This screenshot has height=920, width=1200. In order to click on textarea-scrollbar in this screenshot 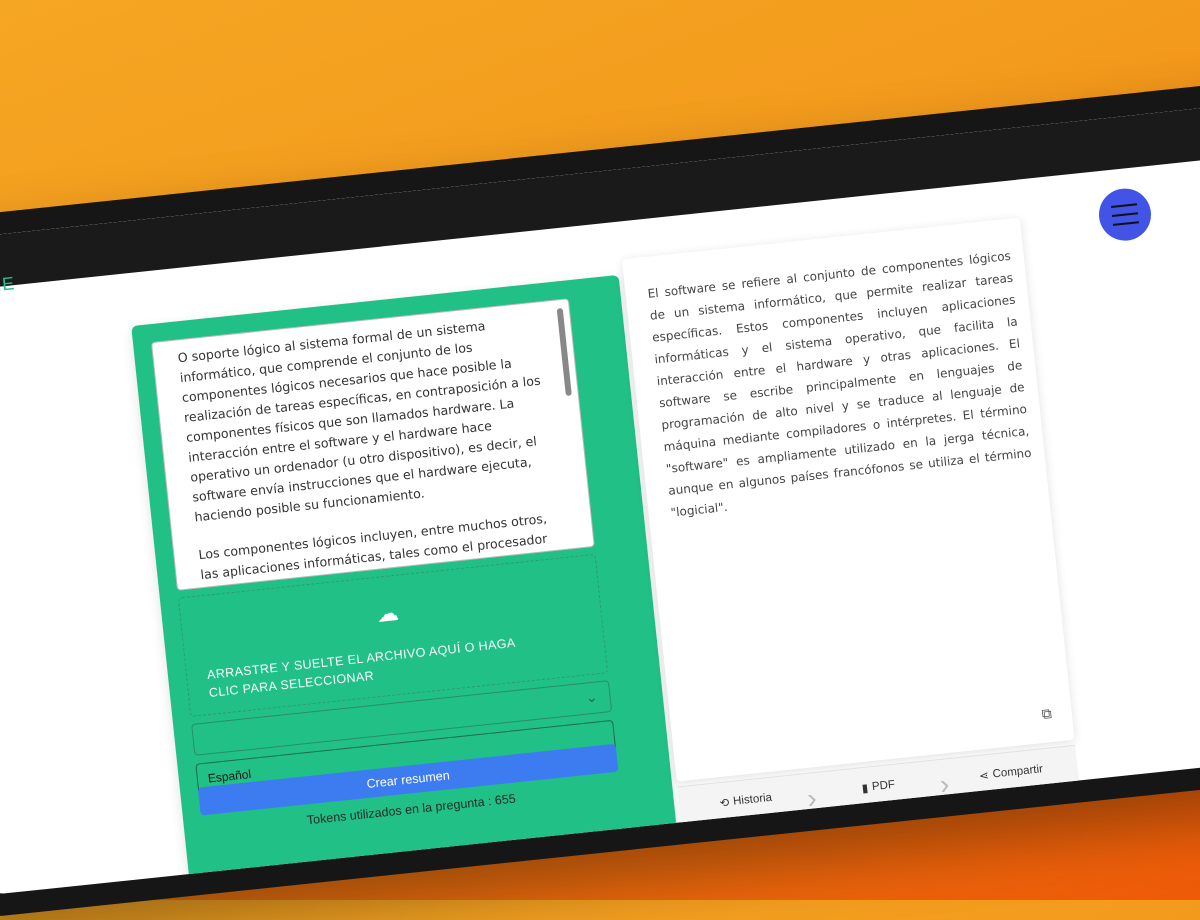, I will do `click(564, 352)`.